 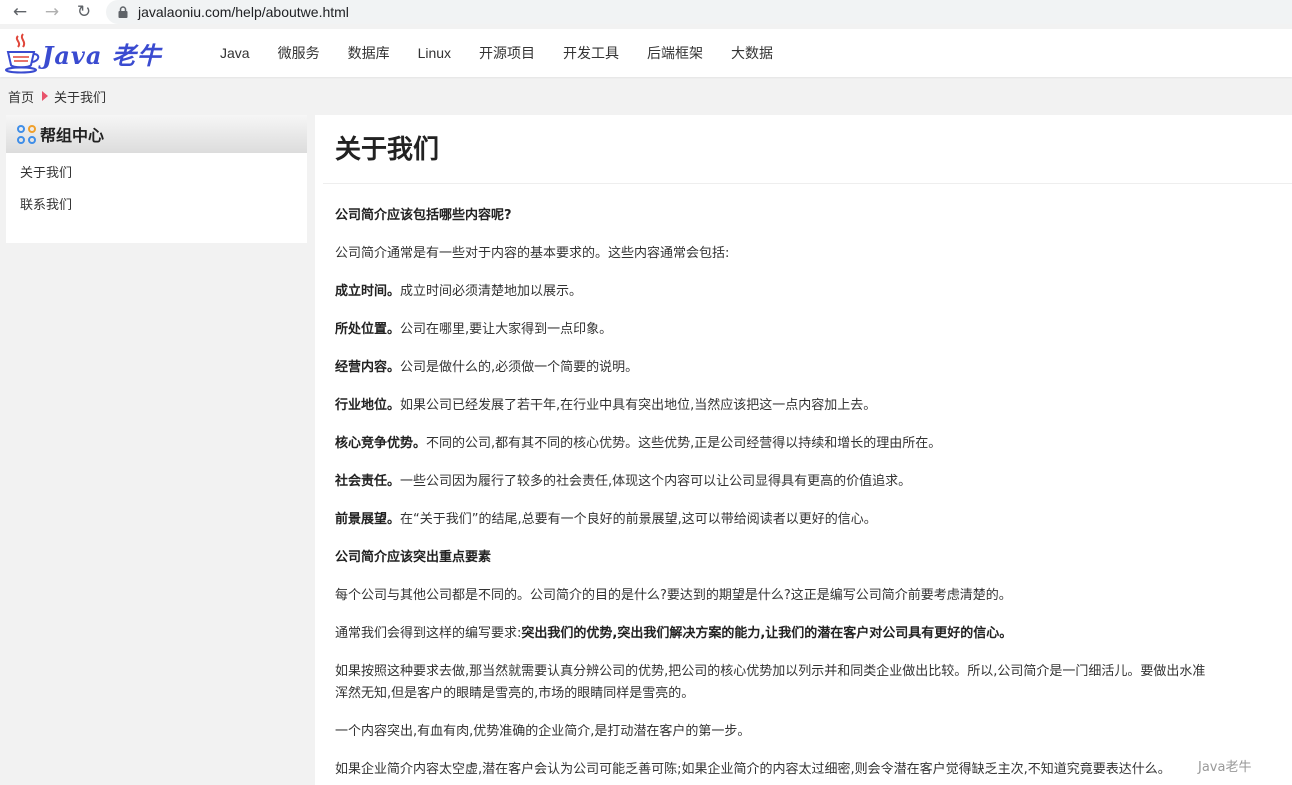 I want to click on apps-grid-icon, so click(x=26, y=134).